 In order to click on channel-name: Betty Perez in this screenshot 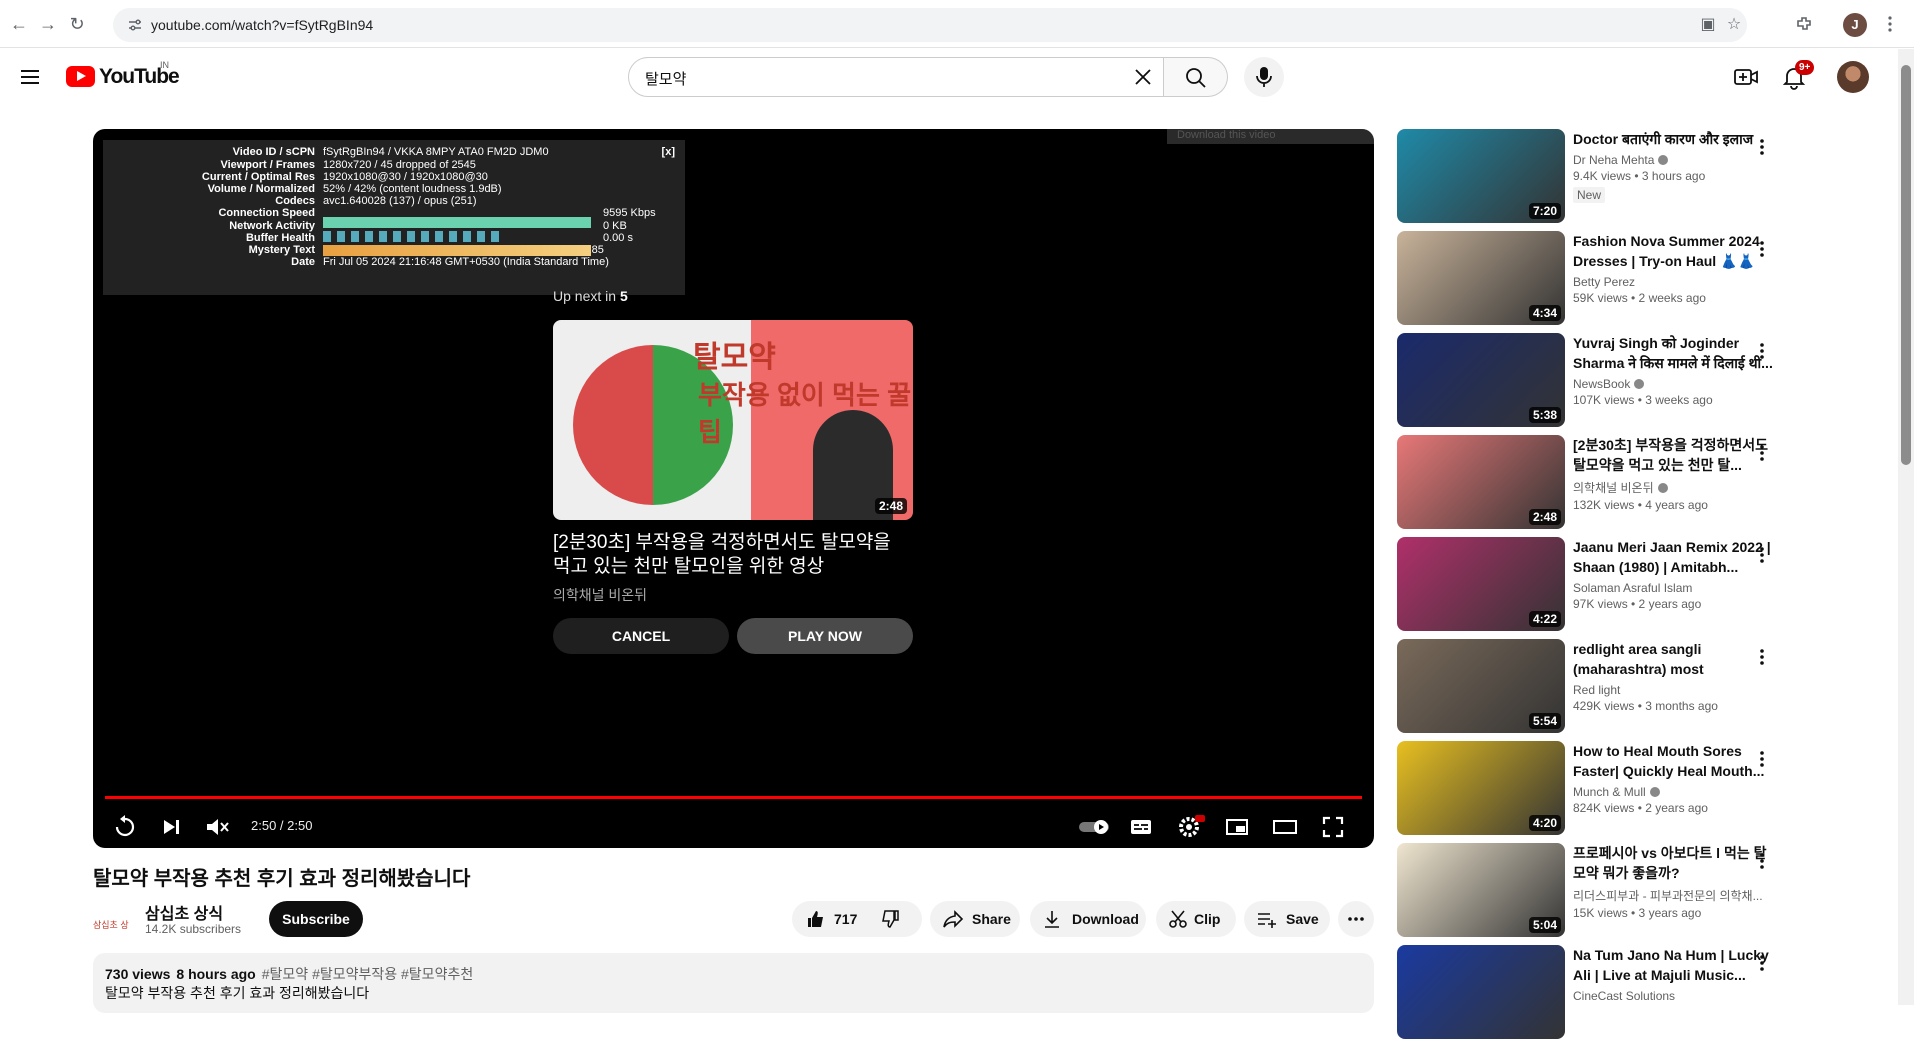, I will do `click(1604, 282)`.